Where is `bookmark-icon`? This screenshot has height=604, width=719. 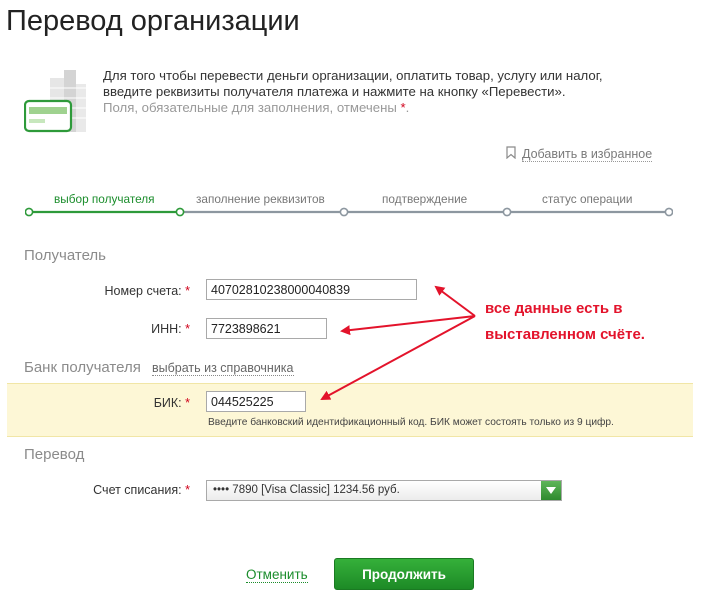
bookmark-icon is located at coordinates (511, 154).